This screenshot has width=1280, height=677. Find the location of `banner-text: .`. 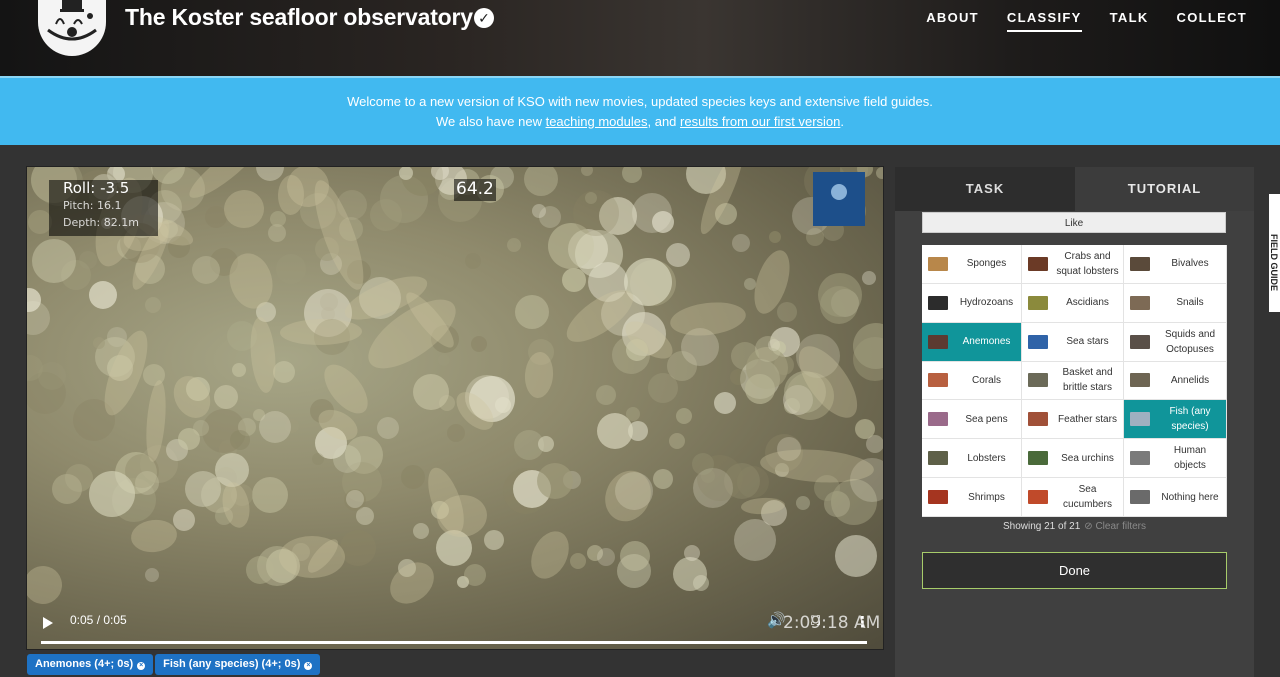

banner-text: . is located at coordinates (842, 121).